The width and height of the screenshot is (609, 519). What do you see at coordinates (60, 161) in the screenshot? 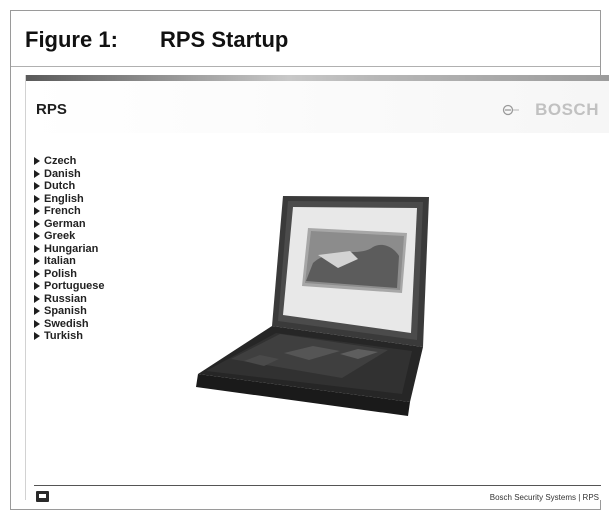
I see `language-label: Czech` at bounding box center [60, 161].